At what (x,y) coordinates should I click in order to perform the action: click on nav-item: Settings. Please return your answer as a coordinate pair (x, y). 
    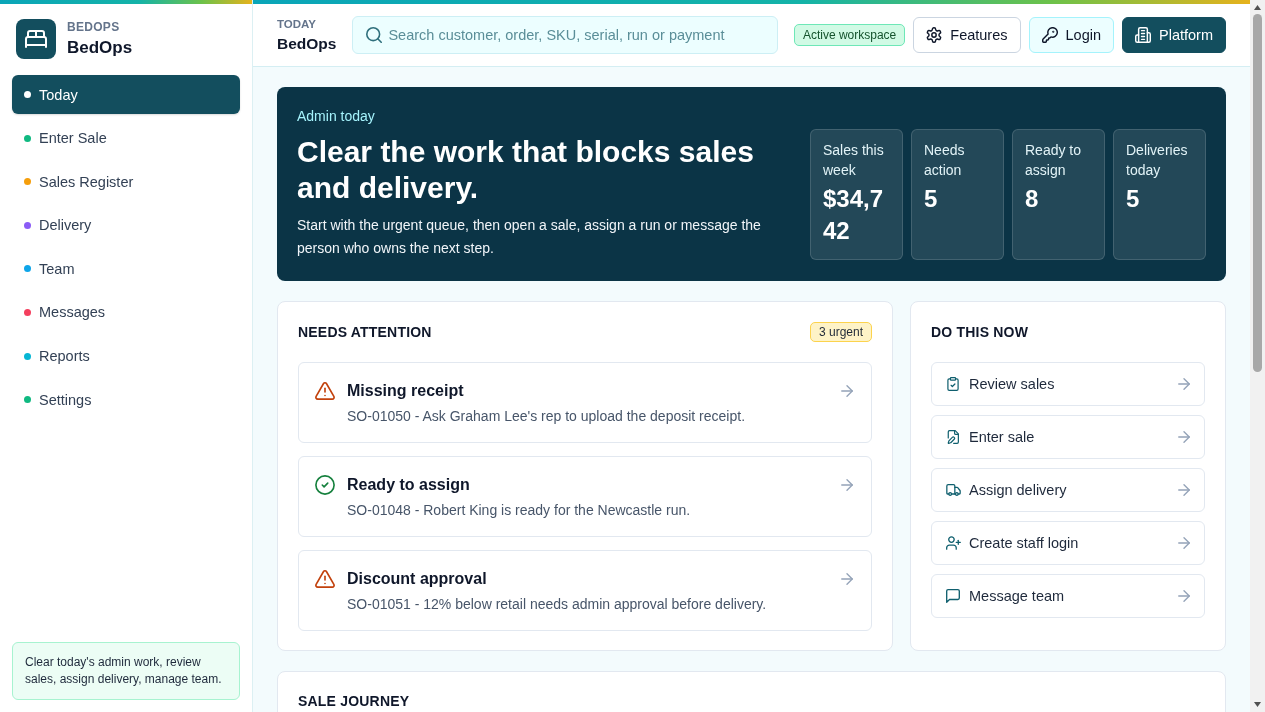
    Looking at the image, I should click on (126, 400).